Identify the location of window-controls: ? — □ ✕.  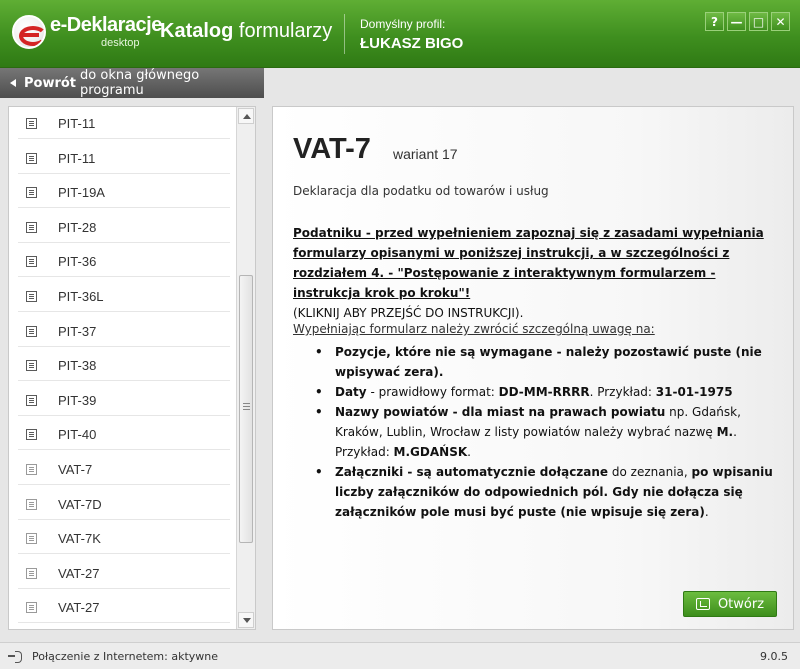
(747, 21).